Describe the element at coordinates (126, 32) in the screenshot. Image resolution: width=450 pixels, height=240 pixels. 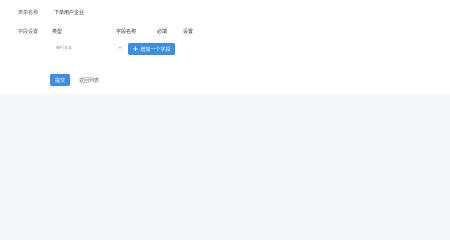
I see `column-field-name: 字段名称` at that location.